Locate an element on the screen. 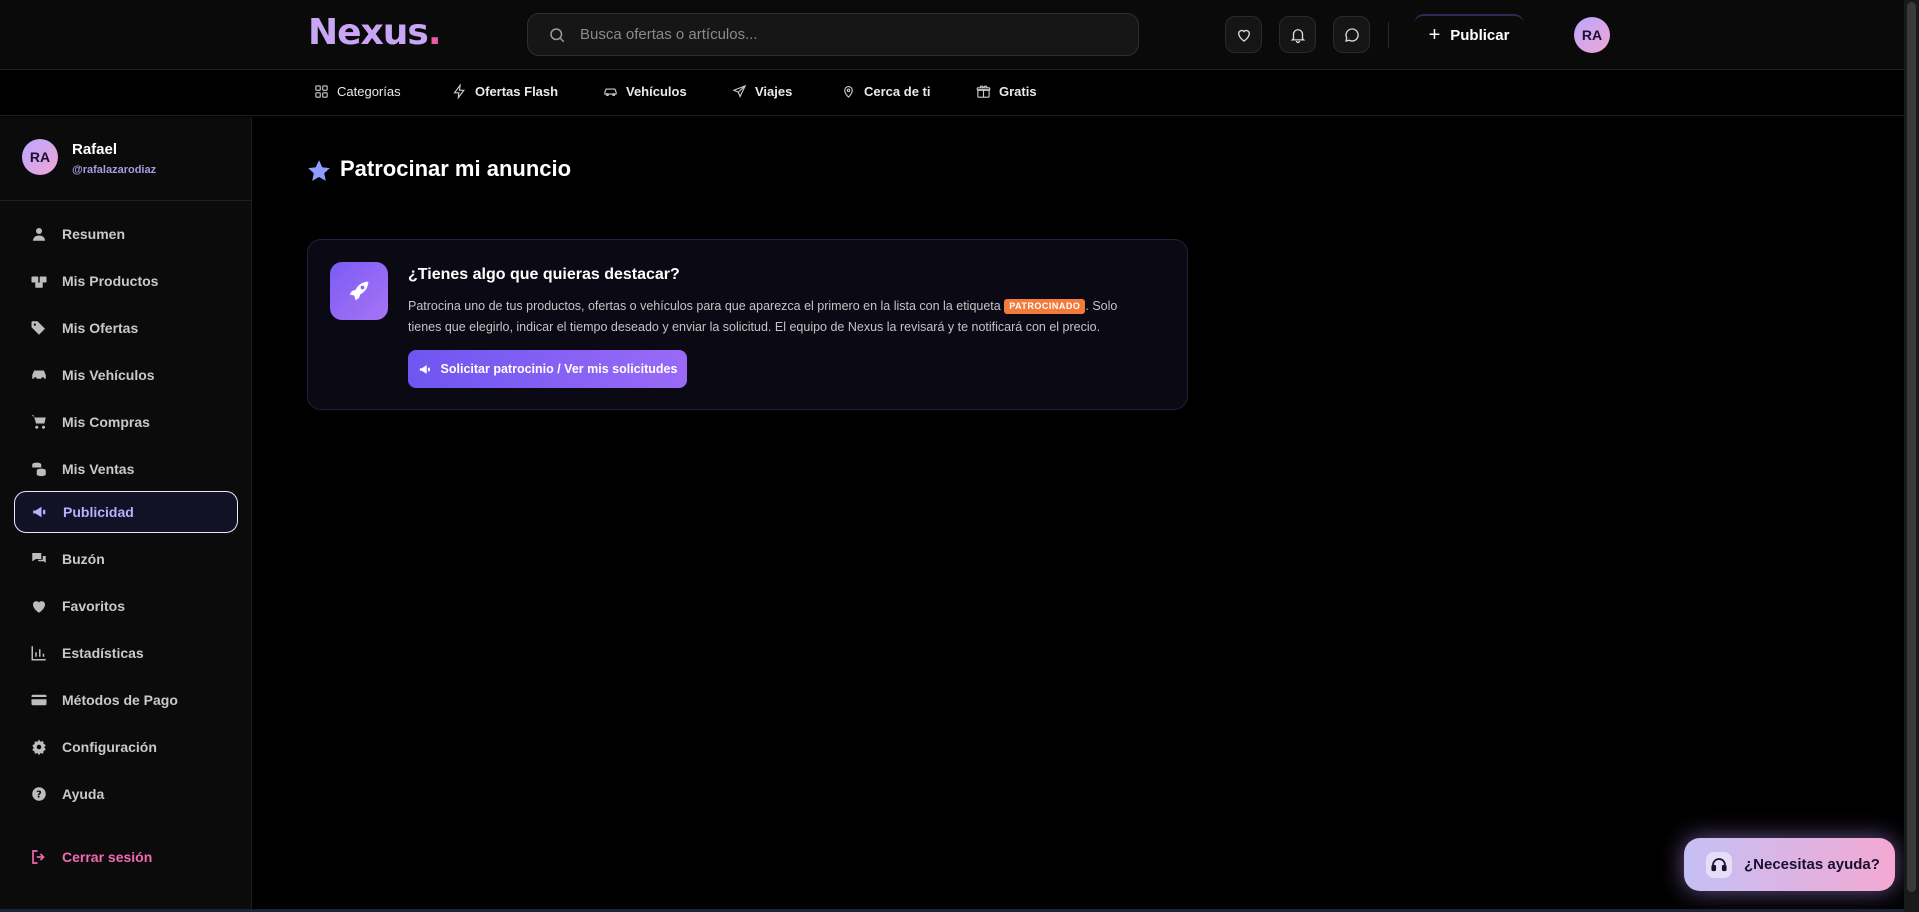  sidebar-item-label: Publicidad is located at coordinates (98, 512).